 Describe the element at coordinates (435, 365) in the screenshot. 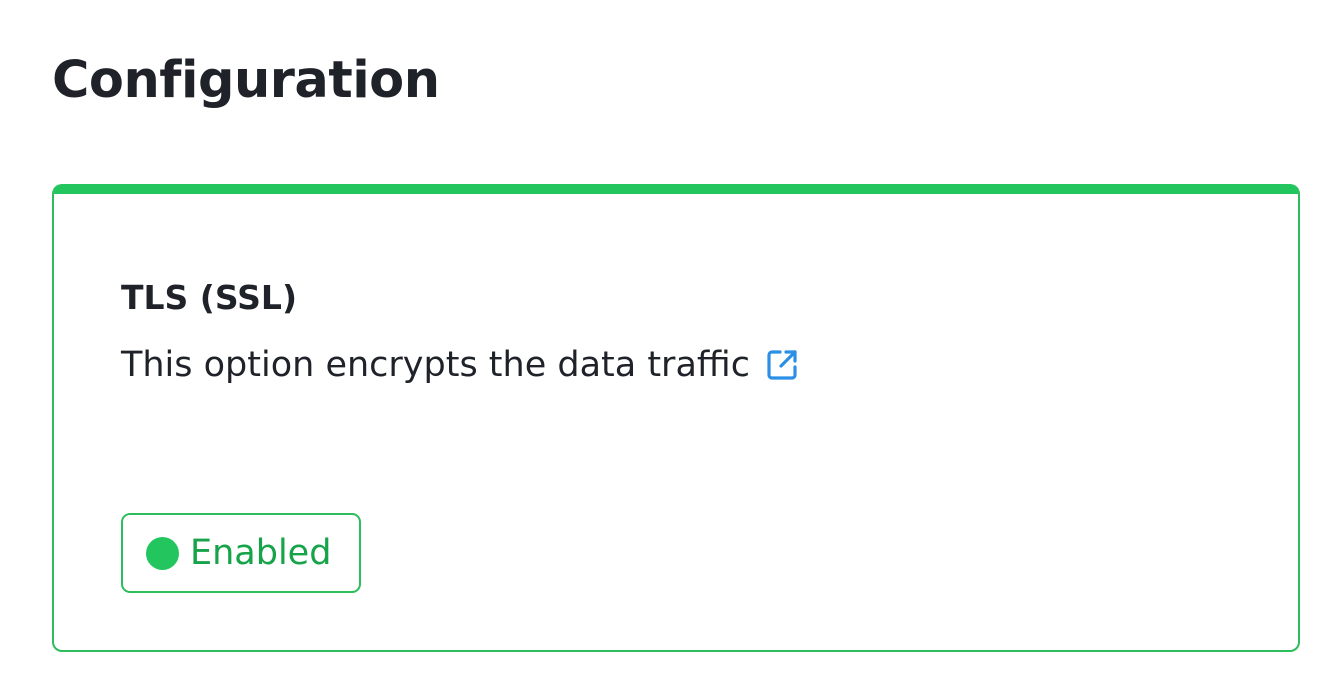

I see `tls-description-text: This option encrypts the data traffic` at that location.